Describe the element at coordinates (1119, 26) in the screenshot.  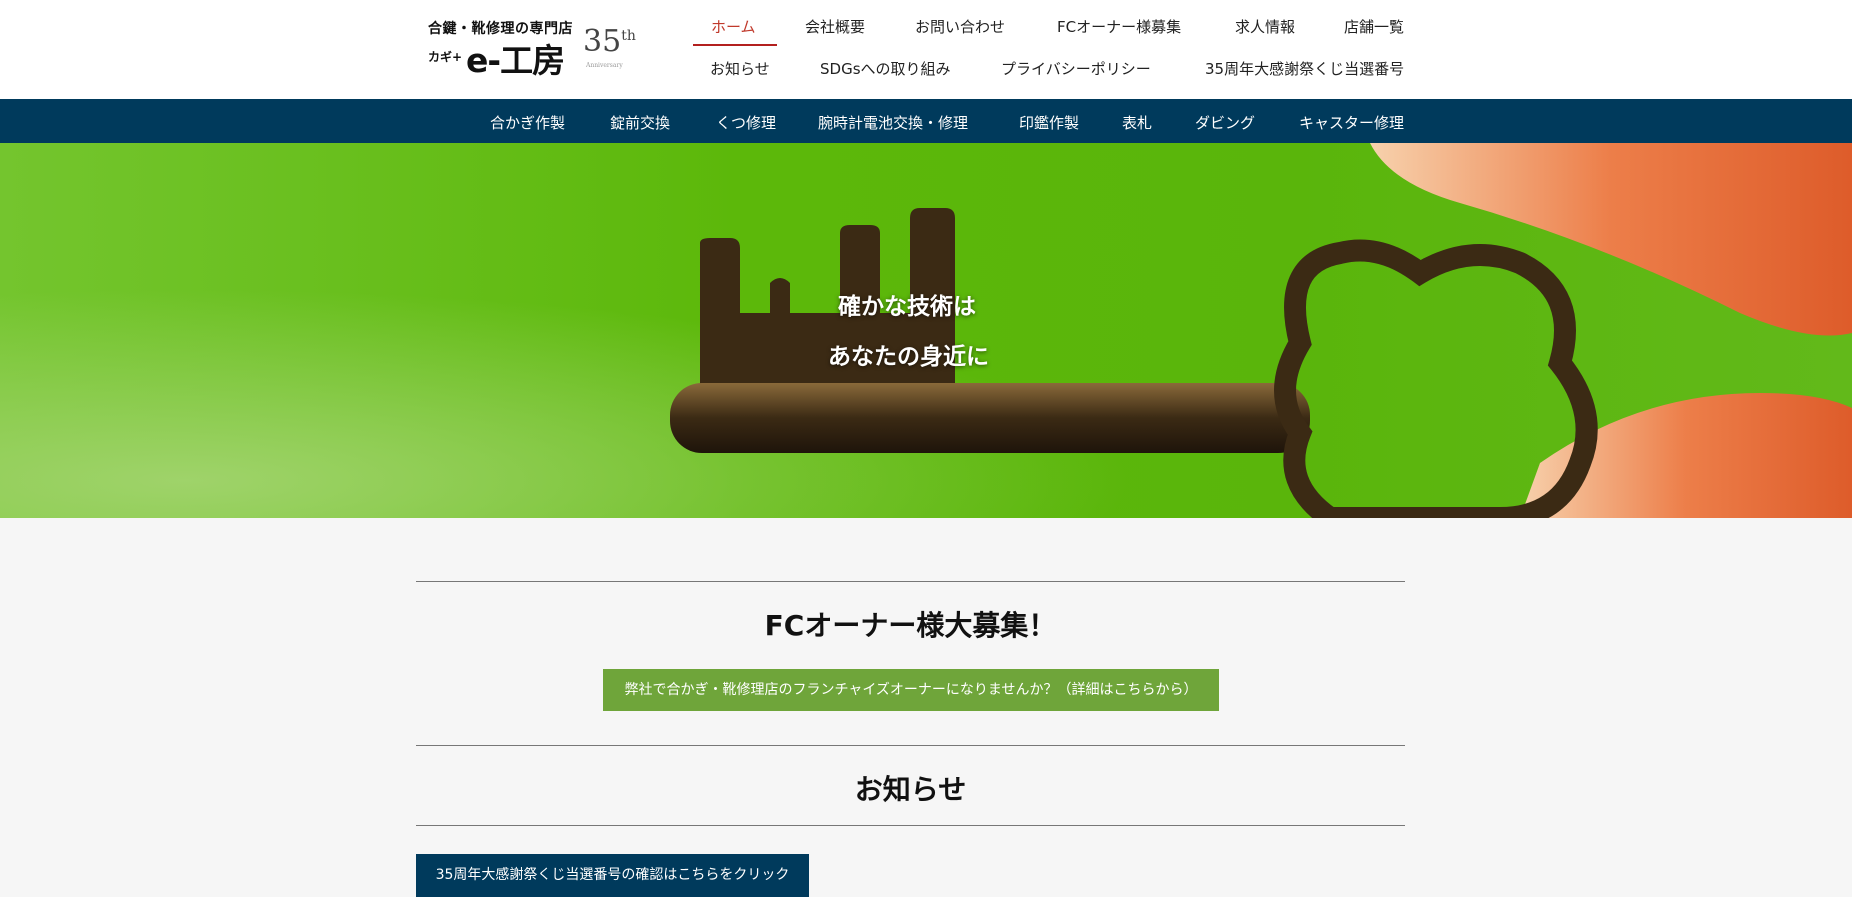
I see `nav-fc-owner: FCオーナー様募集` at that location.